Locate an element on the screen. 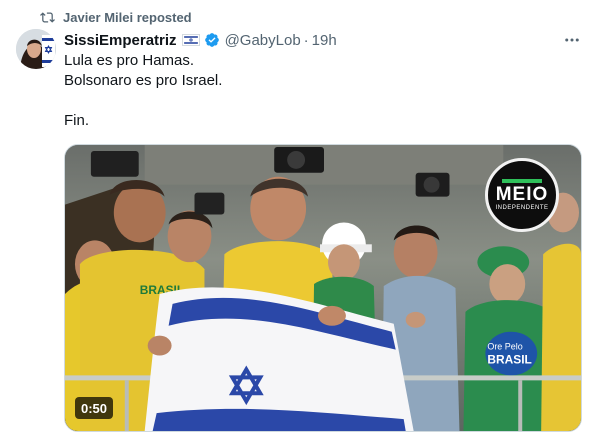 Image resolution: width=598 pixels, height=436 pixels. logo-stripe is located at coordinates (522, 181).